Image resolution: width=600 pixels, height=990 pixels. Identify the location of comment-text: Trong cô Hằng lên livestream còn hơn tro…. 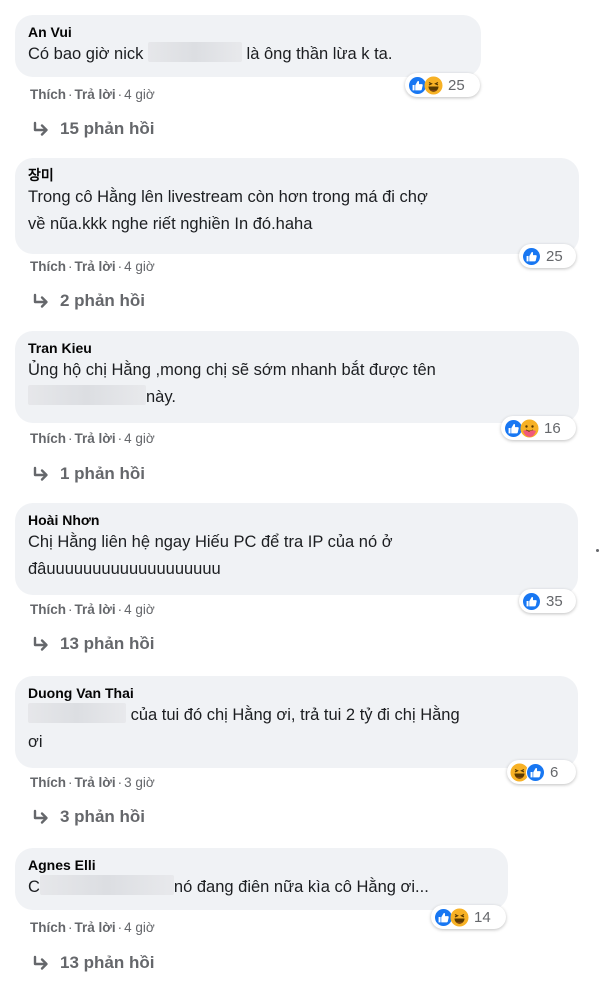
(228, 210).